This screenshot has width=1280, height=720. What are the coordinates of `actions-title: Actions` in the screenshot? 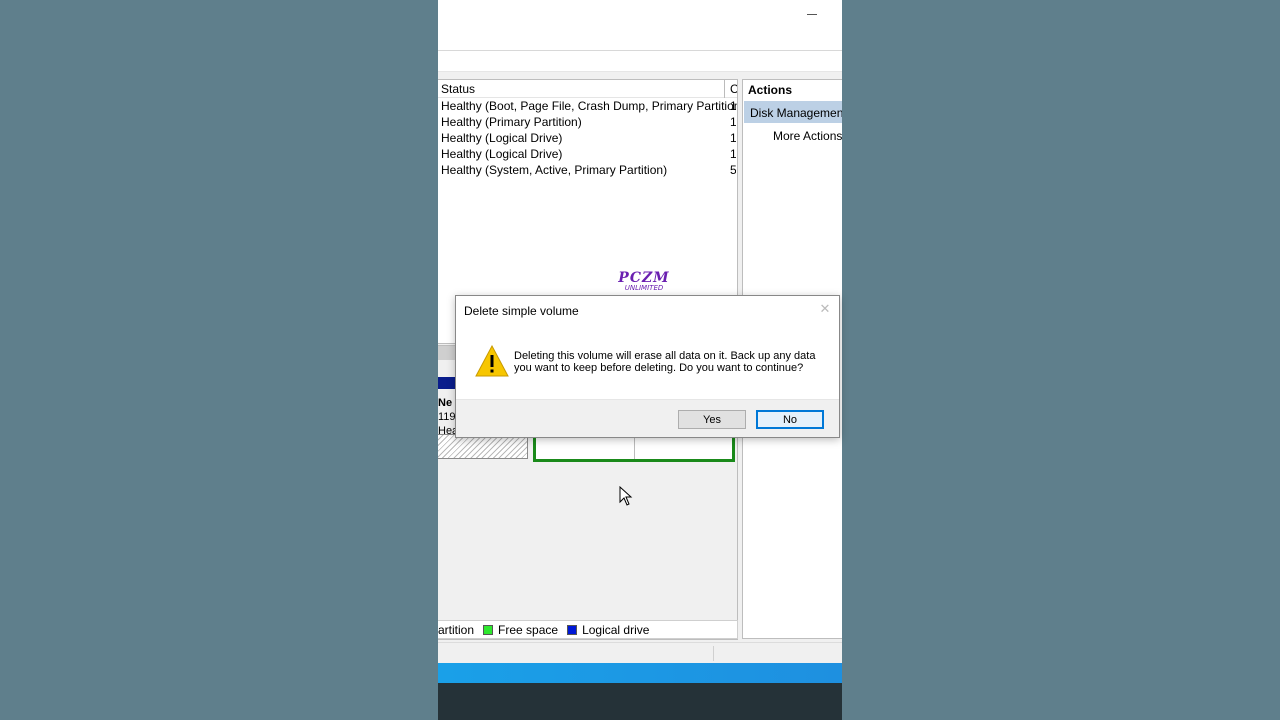 It's located at (770, 90).